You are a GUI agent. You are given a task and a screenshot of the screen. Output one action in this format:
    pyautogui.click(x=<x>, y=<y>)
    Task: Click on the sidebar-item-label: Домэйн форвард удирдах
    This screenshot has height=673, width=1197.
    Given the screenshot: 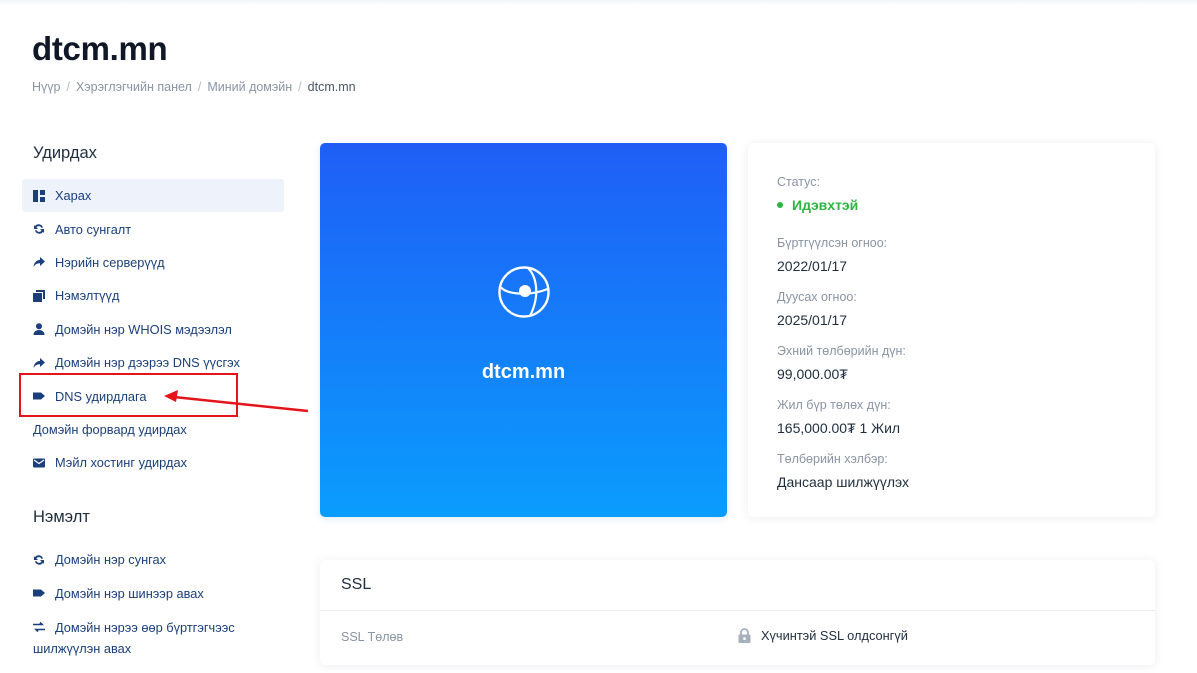 What is the action you would take?
    pyautogui.click(x=110, y=429)
    